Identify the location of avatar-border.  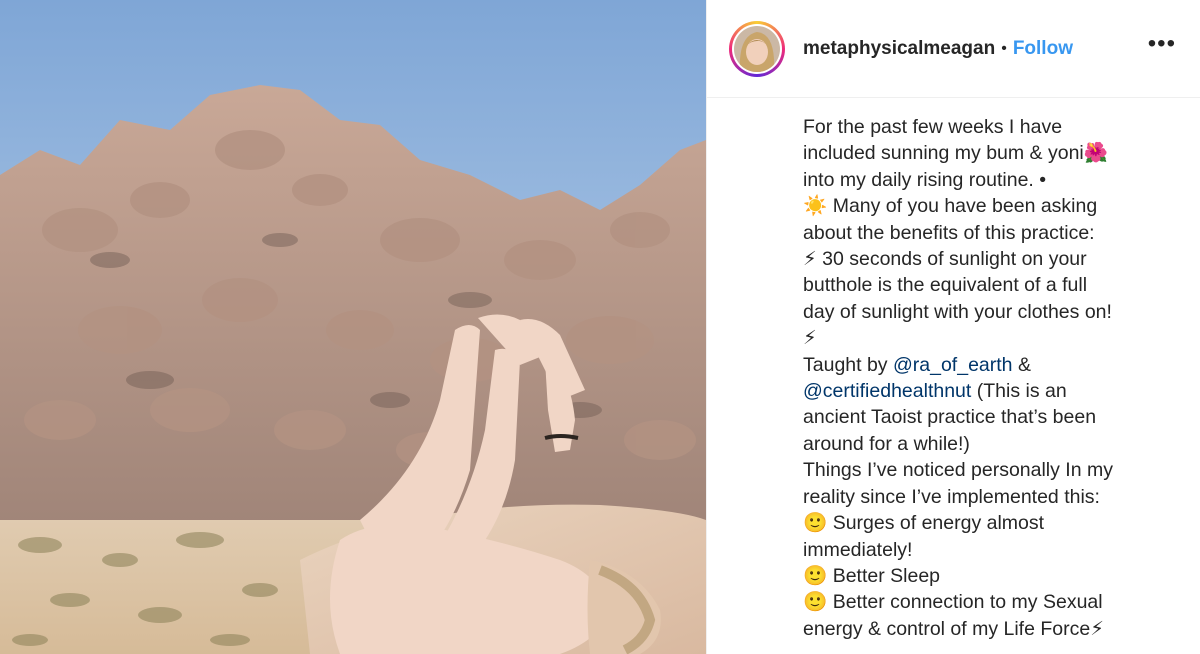
(757, 48).